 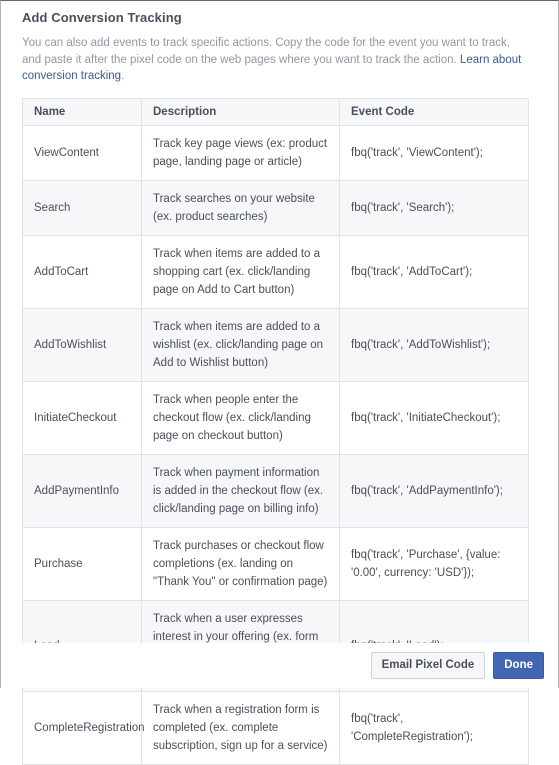 What do you see at coordinates (434, 344) in the screenshot?
I see `cell-event-code: fbq('track', 'AddToWishlist');` at bounding box center [434, 344].